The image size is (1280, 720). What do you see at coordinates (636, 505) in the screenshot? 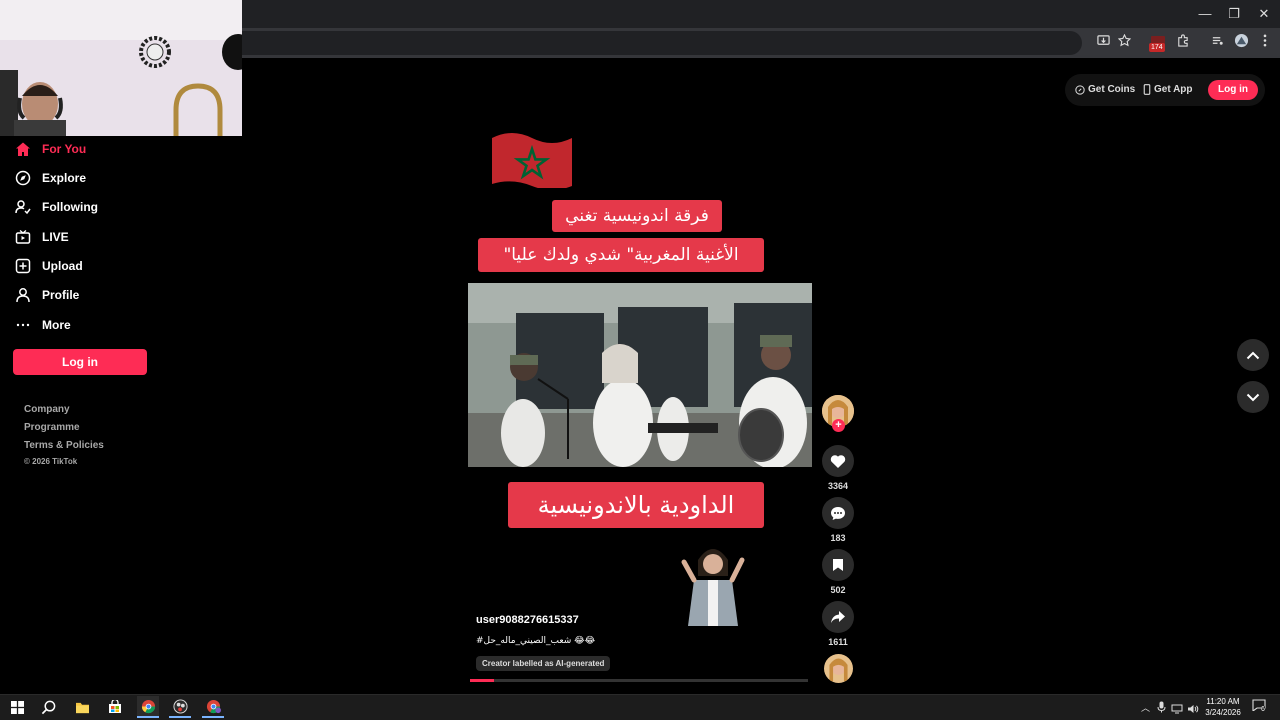
I see `video-caption-bottom: الداودية بالاندونيسية` at bounding box center [636, 505].